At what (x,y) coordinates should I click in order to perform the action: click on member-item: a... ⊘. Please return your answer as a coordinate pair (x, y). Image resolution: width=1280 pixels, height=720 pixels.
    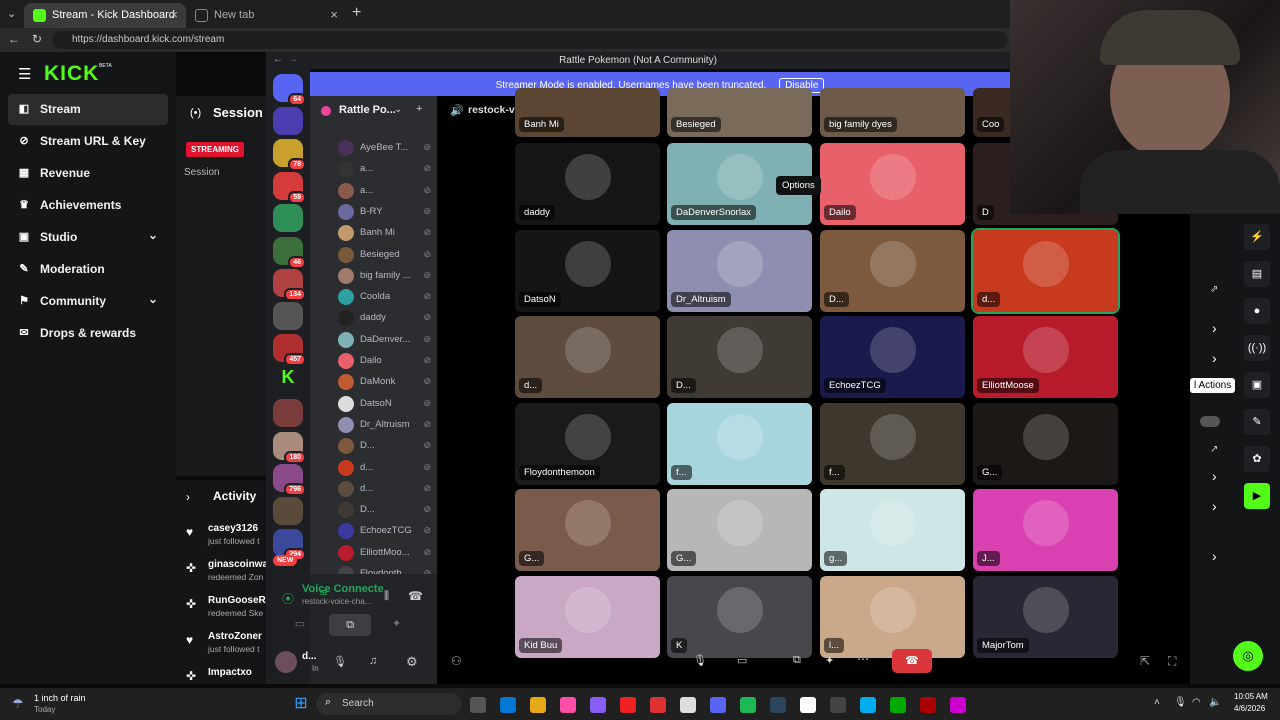
    Looking at the image, I should click on (386, 191).